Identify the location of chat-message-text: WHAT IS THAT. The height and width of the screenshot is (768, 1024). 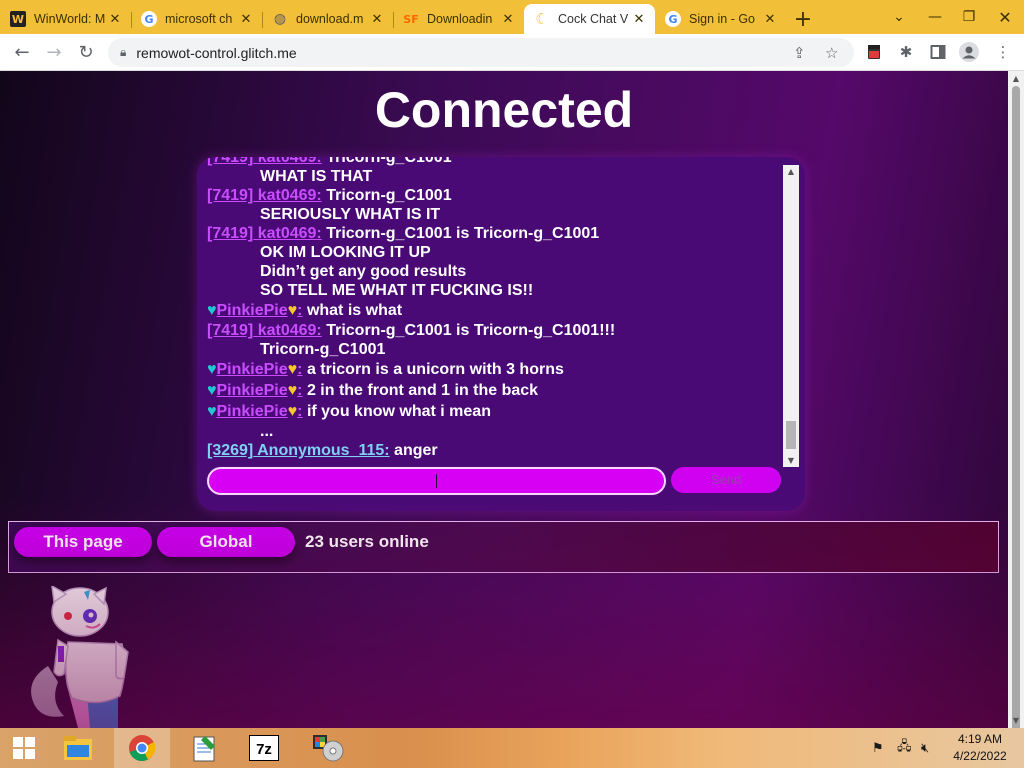
(316, 176).